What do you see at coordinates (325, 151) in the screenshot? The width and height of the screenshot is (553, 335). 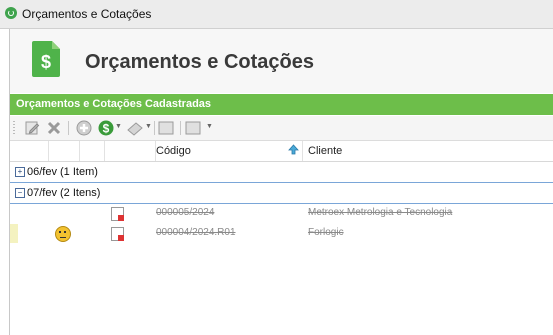 I see `column-header-label: Cliente` at bounding box center [325, 151].